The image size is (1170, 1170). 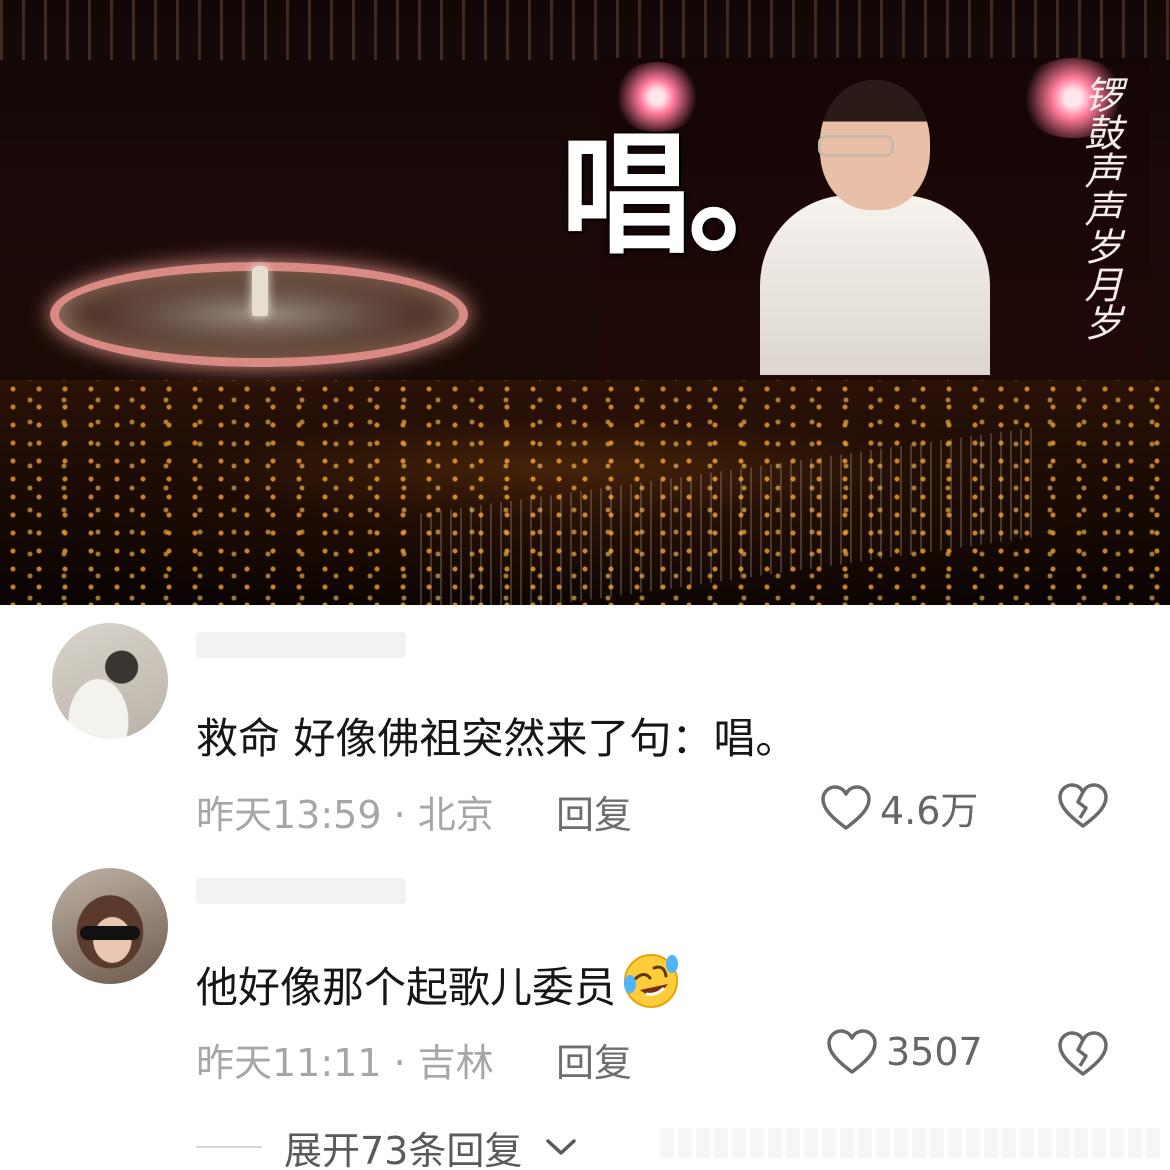 I want to click on comment-text: 他好像那个起歌儿委员, so click(x=439, y=982).